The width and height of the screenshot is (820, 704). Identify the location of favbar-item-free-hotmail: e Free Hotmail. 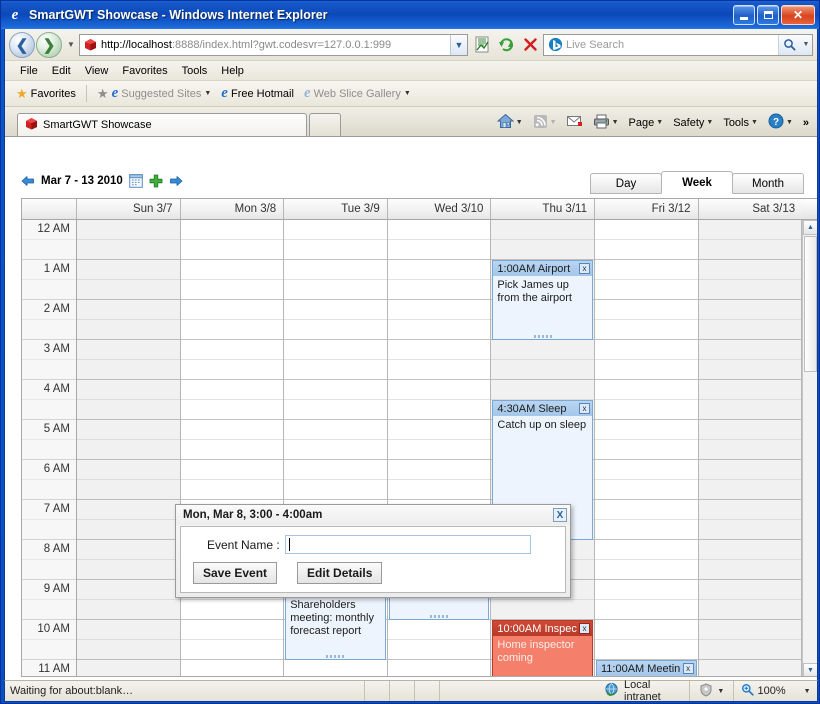
(257, 93).